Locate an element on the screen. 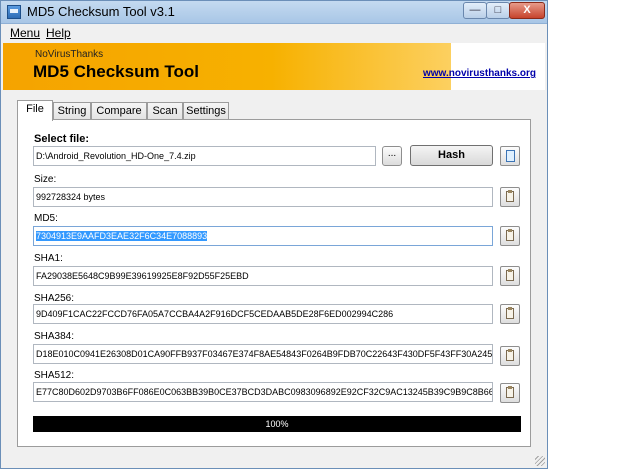 This screenshot has width=640, height=469. copy-sha256-button is located at coordinates (510, 314).